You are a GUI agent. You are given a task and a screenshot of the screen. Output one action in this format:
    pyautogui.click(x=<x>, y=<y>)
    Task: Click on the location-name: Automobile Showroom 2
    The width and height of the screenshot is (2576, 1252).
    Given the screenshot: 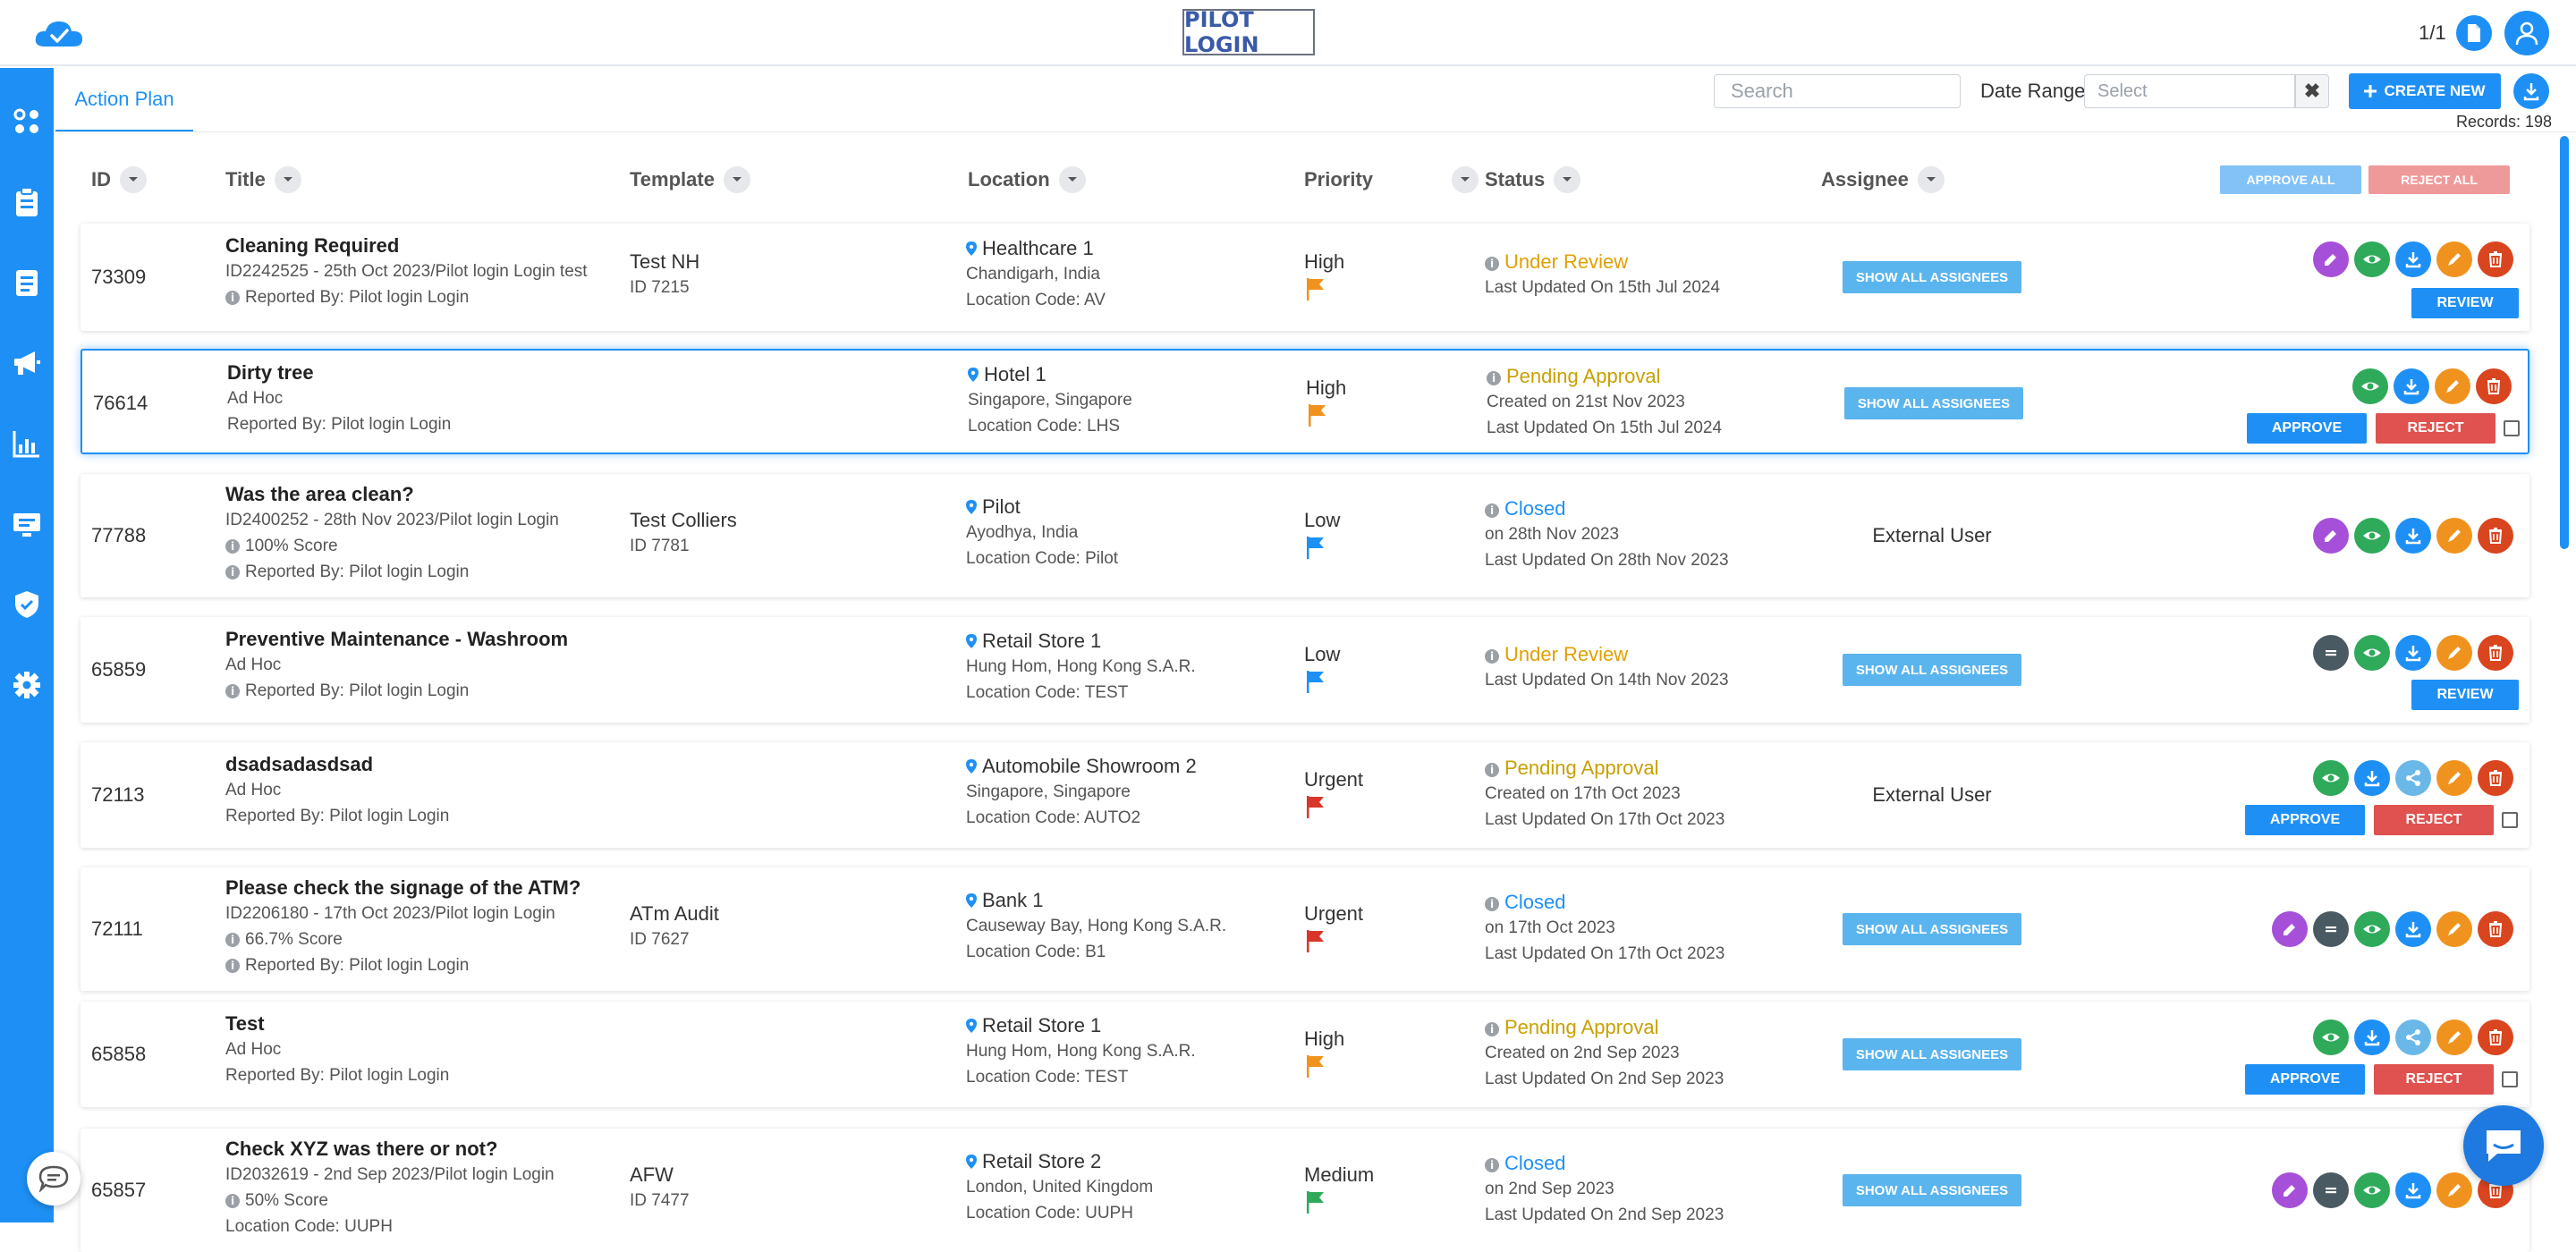 What is the action you would take?
    pyautogui.click(x=1081, y=766)
    